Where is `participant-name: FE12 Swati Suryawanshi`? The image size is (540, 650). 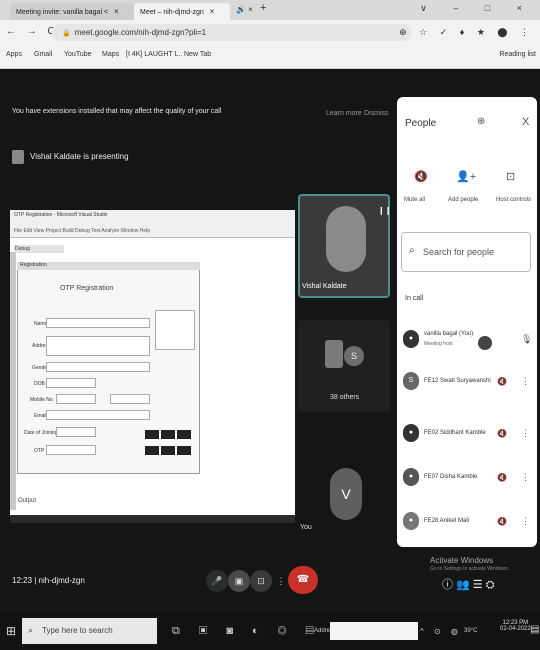
participant-name: FE12 Swati Suryawanshi is located at coordinates (457, 381).